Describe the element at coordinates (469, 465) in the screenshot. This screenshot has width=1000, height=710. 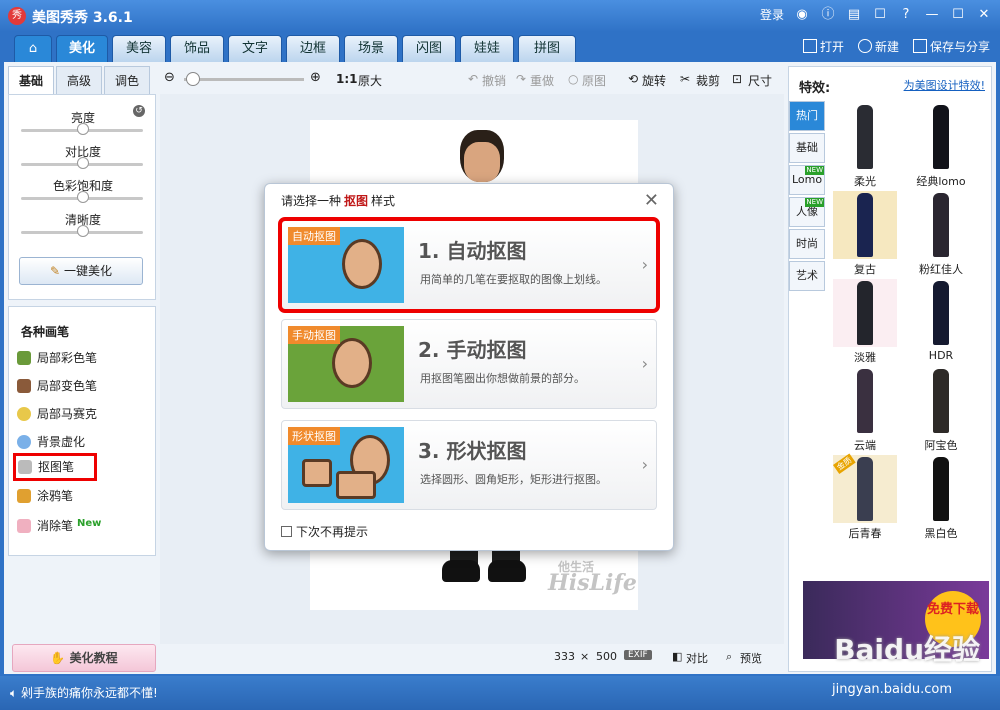
I see `option-shape-cutout: 形状抠图 3. 形状抠图 选择圆形、圆角矩形，矩形进行抠图。 ›` at that location.